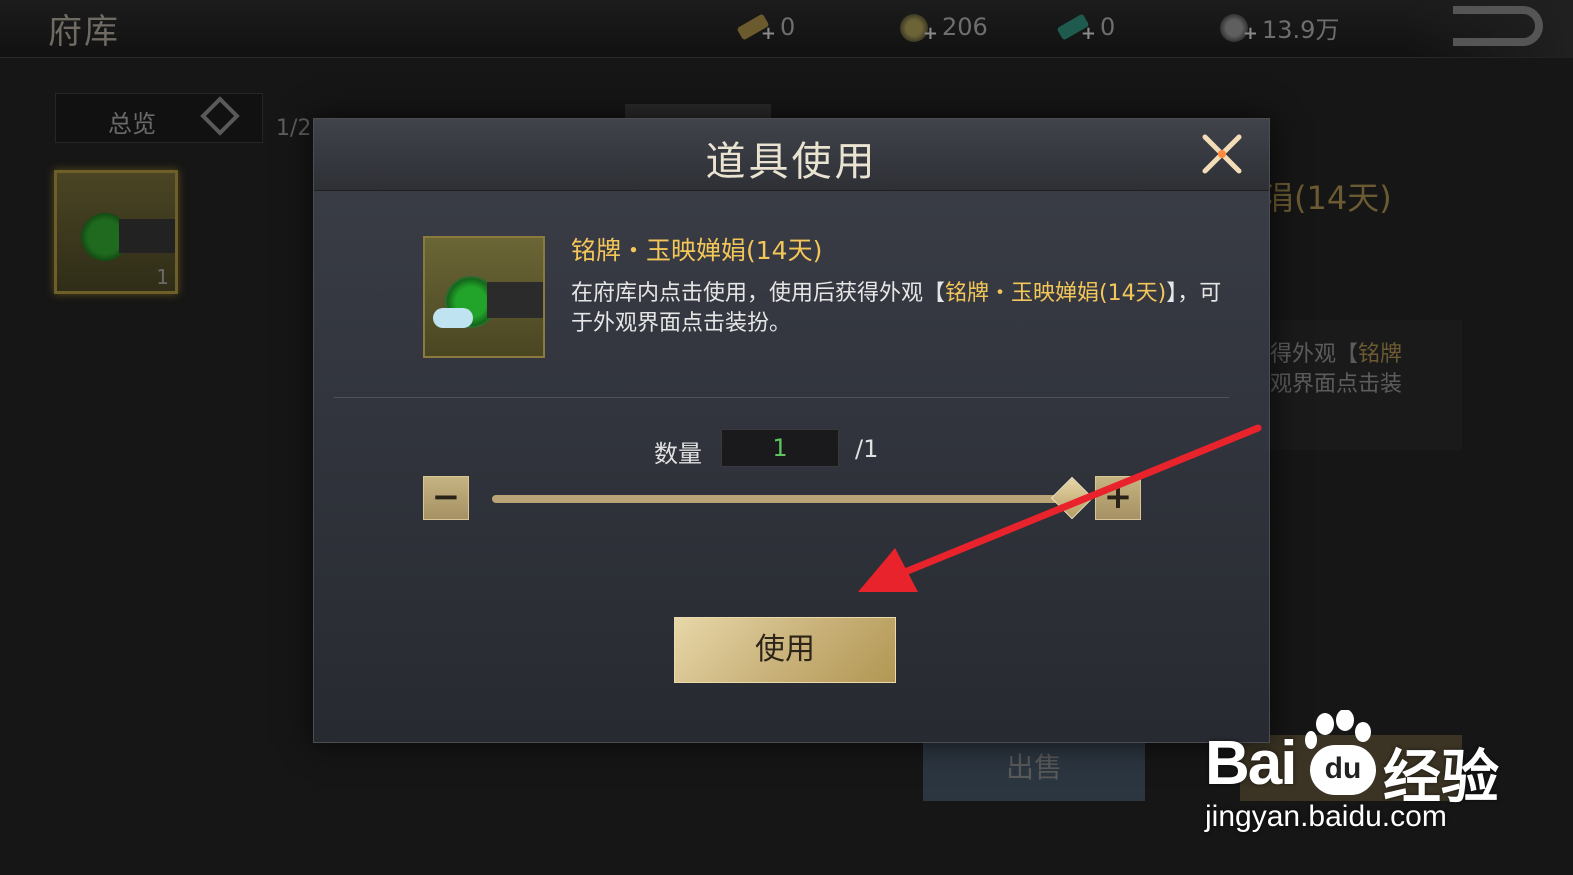 The height and width of the screenshot is (875, 1573). Describe the element at coordinates (1343, 770) in the screenshot. I see `watermark-du: du` at that location.